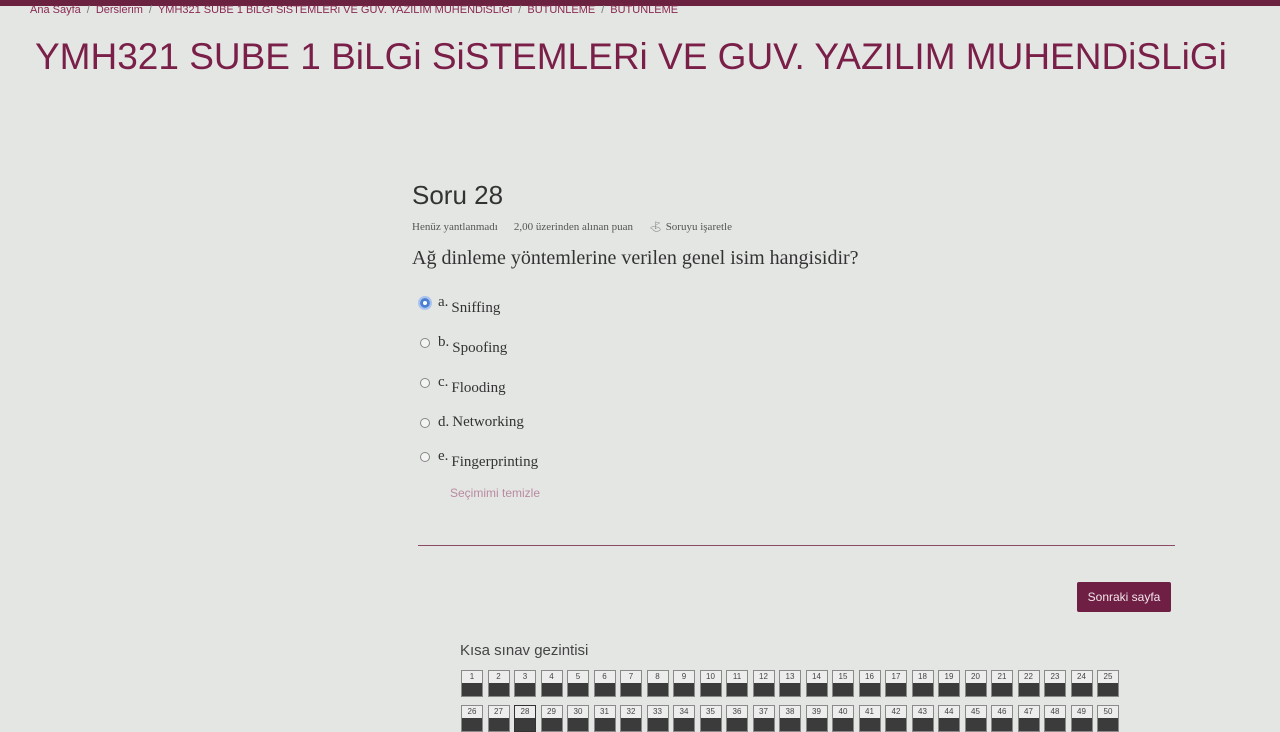  Describe the element at coordinates (690, 227) in the screenshot. I see `flag-question-button: ⛳︎ Soruyu işaretle` at that location.